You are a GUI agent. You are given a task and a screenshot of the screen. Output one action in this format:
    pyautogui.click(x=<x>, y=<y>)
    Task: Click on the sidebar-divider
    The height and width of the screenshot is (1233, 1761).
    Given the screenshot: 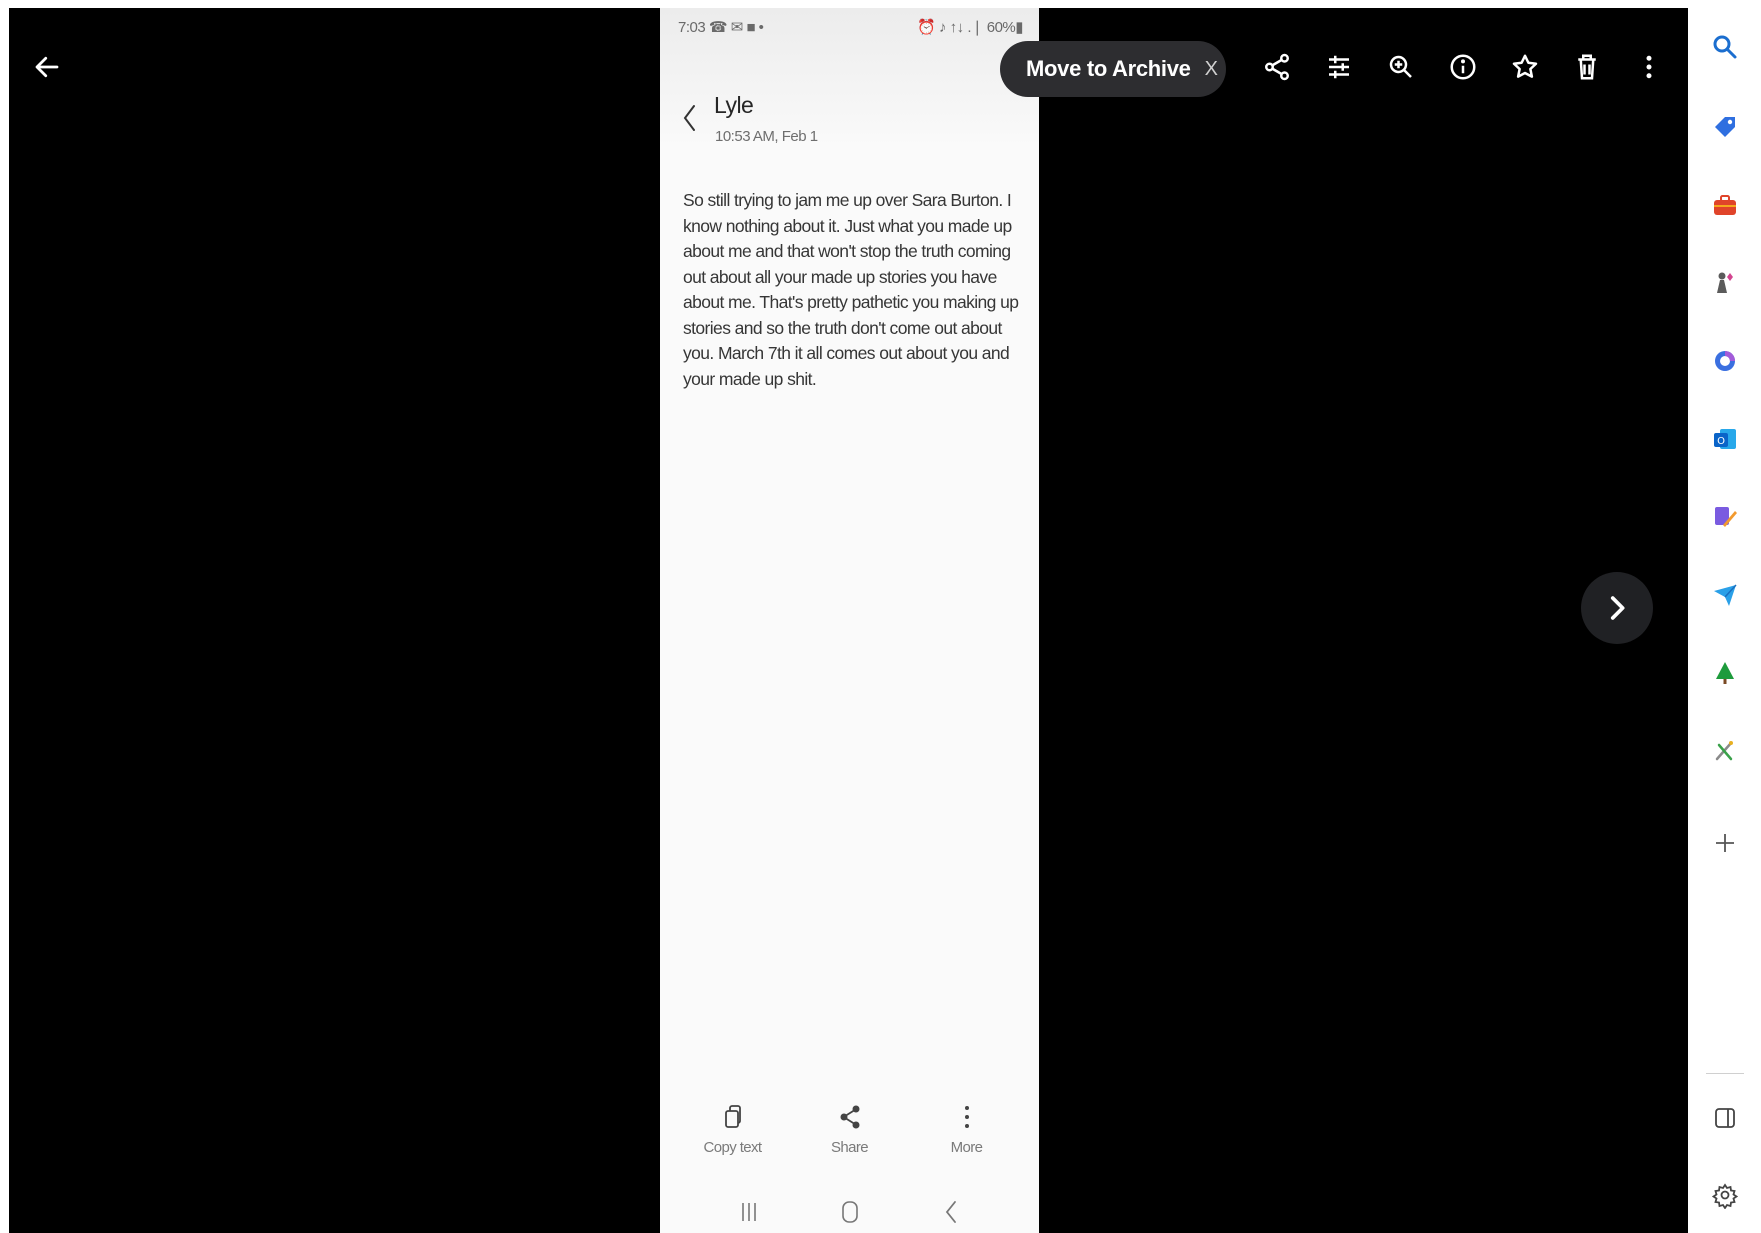 What is the action you would take?
    pyautogui.click(x=1725, y=1073)
    